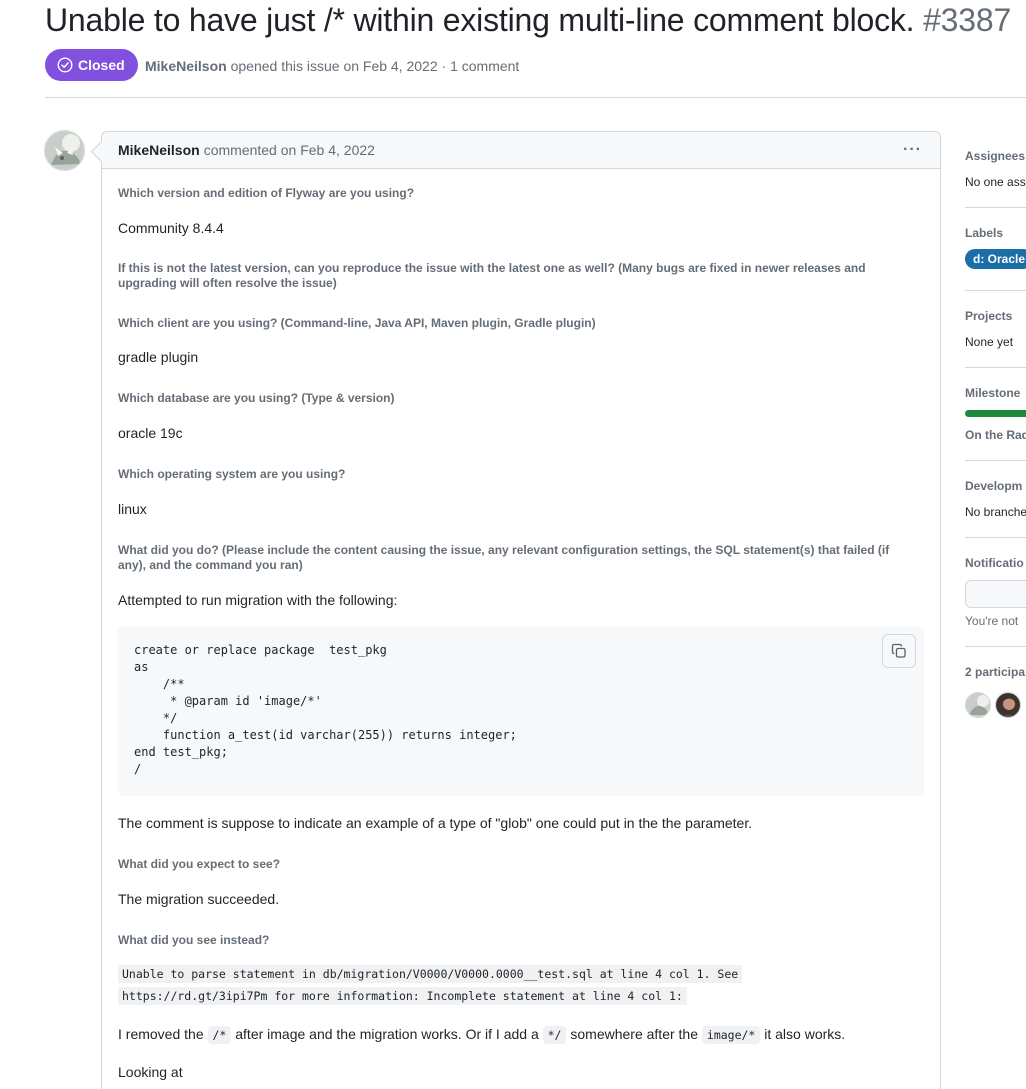 The width and height of the screenshot is (1026, 1089). Describe the element at coordinates (554, 1035) in the screenshot. I see `inline-code-2: */` at that location.